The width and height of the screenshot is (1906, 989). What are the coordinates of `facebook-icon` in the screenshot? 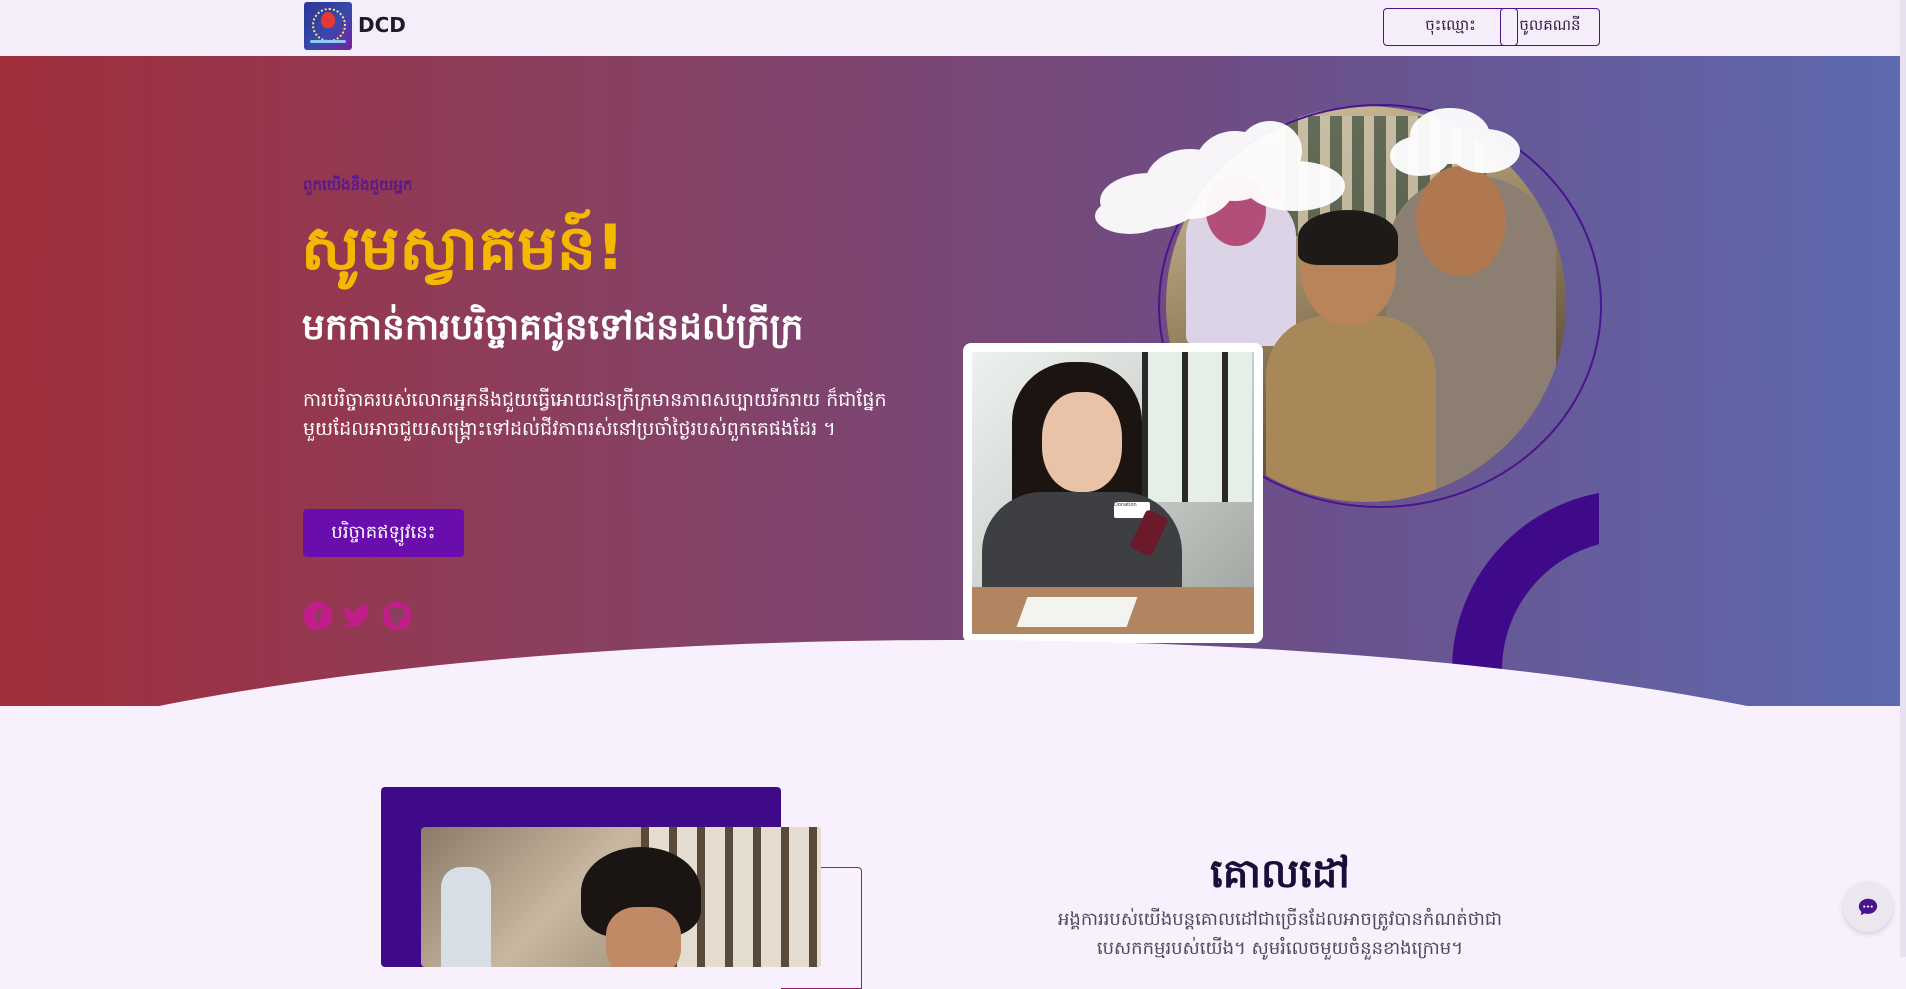 It's located at (318, 616).